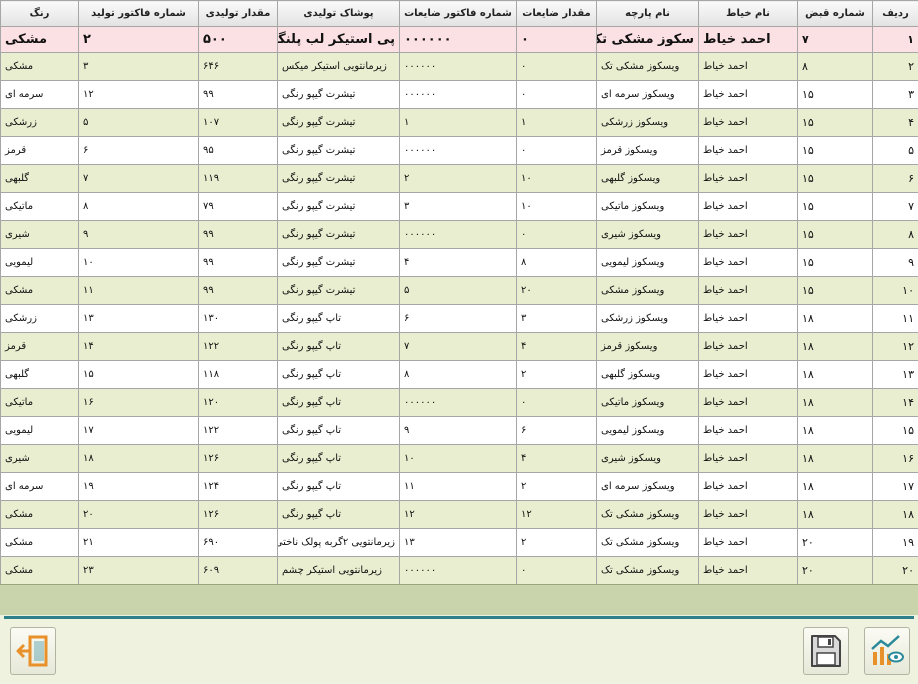 Image resolution: width=918 pixels, height=684 pixels. What do you see at coordinates (238, 178) in the screenshot?
I see `production-qty-cell: ۱۱۹` at bounding box center [238, 178].